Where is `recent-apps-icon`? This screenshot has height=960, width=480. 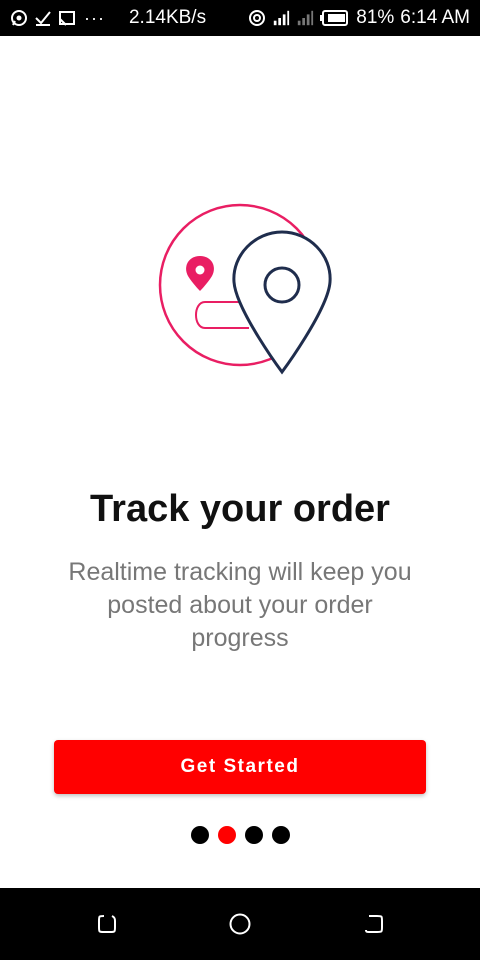
recent-apps-icon is located at coordinates (107, 924).